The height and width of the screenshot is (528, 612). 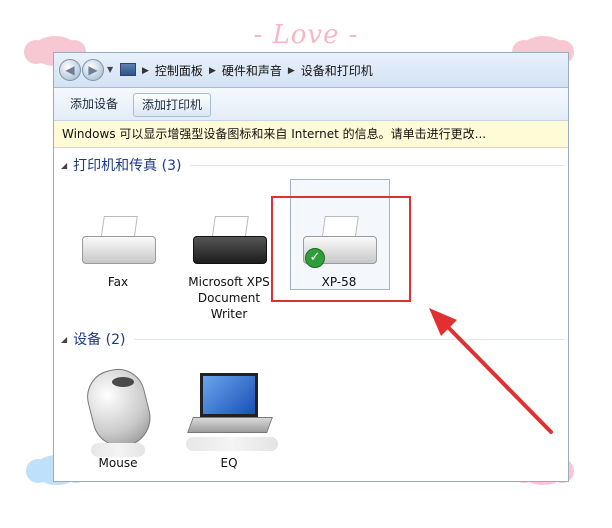 I want to click on annotation-arrow, so click(x=491, y=371).